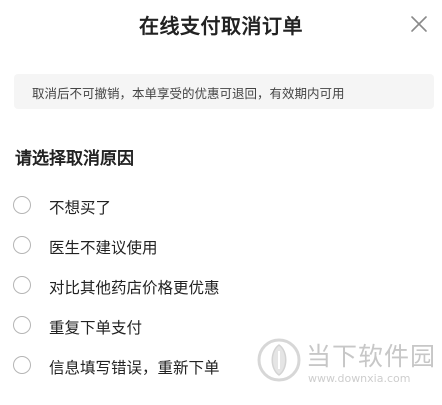 This screenshot has width=442, height=405. What do you see at coordinates (103, 248) in the screenshot?
I see `reason-label: 医生不建议使用` at bounding box center [103, 248].